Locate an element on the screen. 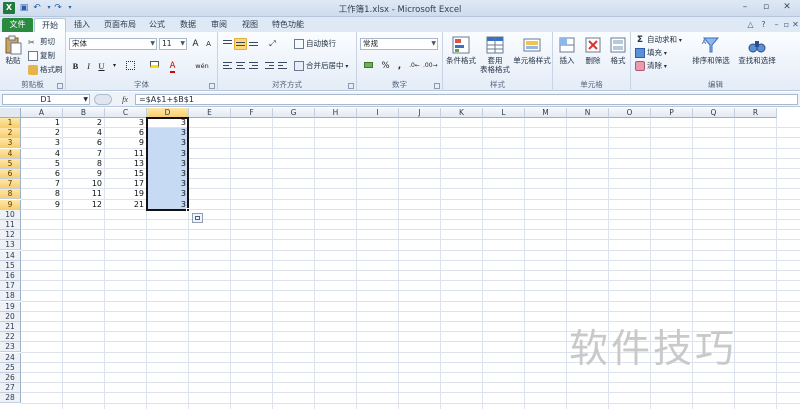  cell-styles-button: 单元格样式 is located at coordinates (532, 50).